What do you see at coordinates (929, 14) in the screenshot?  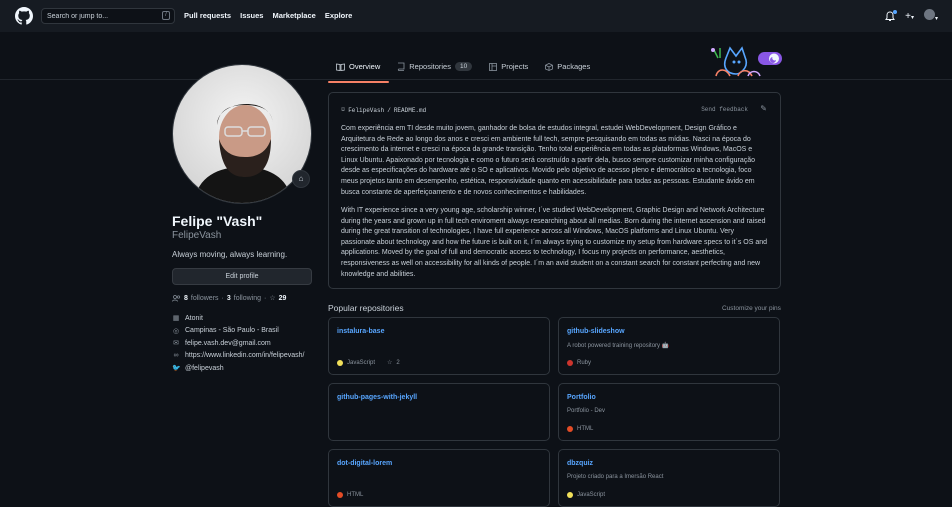 I see `user-avatar` at bounding box center [929, 14].